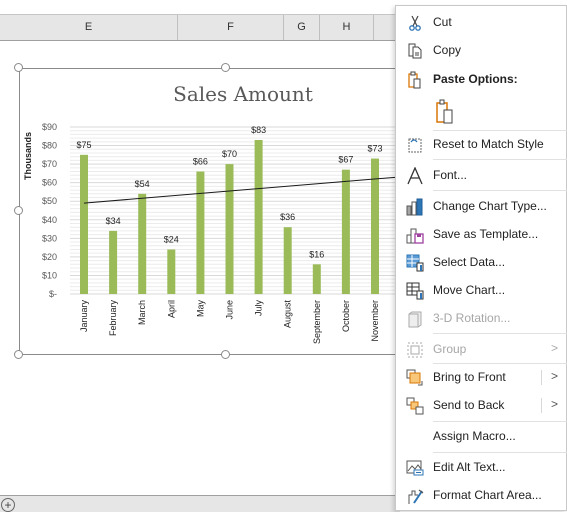  Describe the element at coordinates (469, 377) in the screenshot. I see `menu-item-label: Bring to Front` at that location.